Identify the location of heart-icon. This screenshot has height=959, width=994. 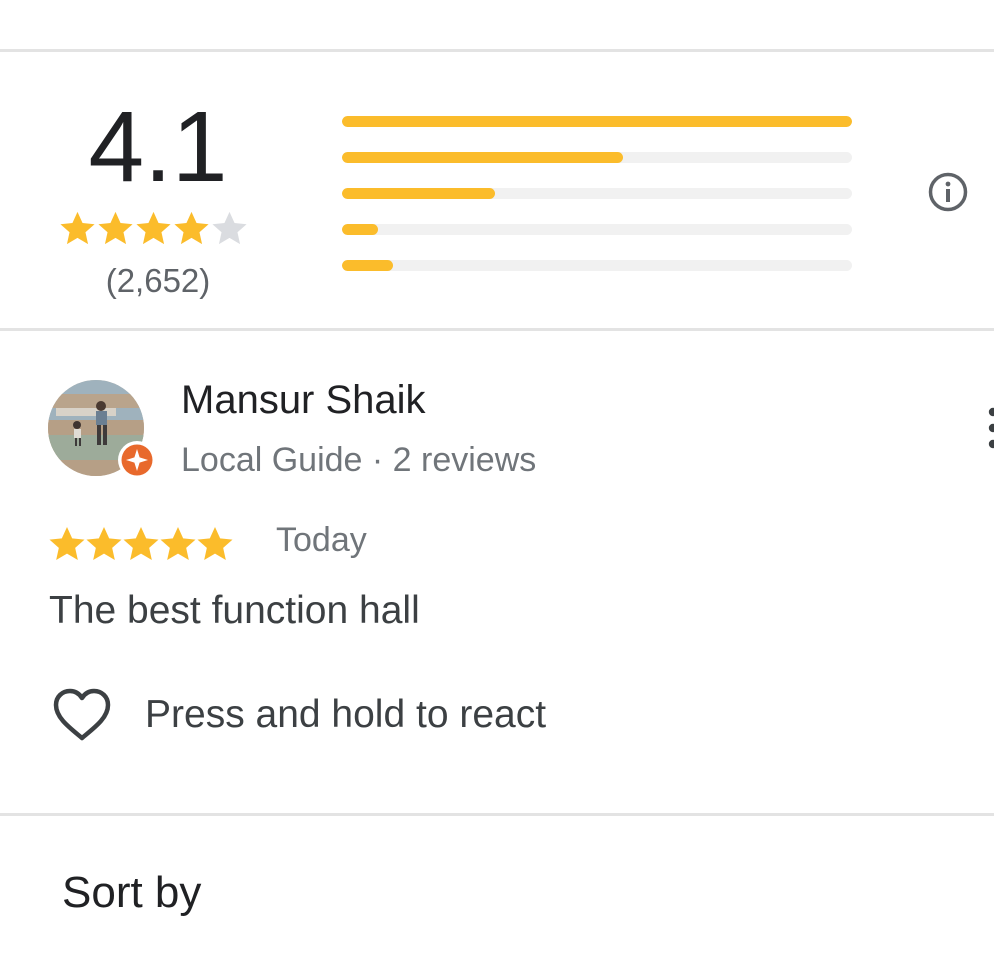
(82, 714).